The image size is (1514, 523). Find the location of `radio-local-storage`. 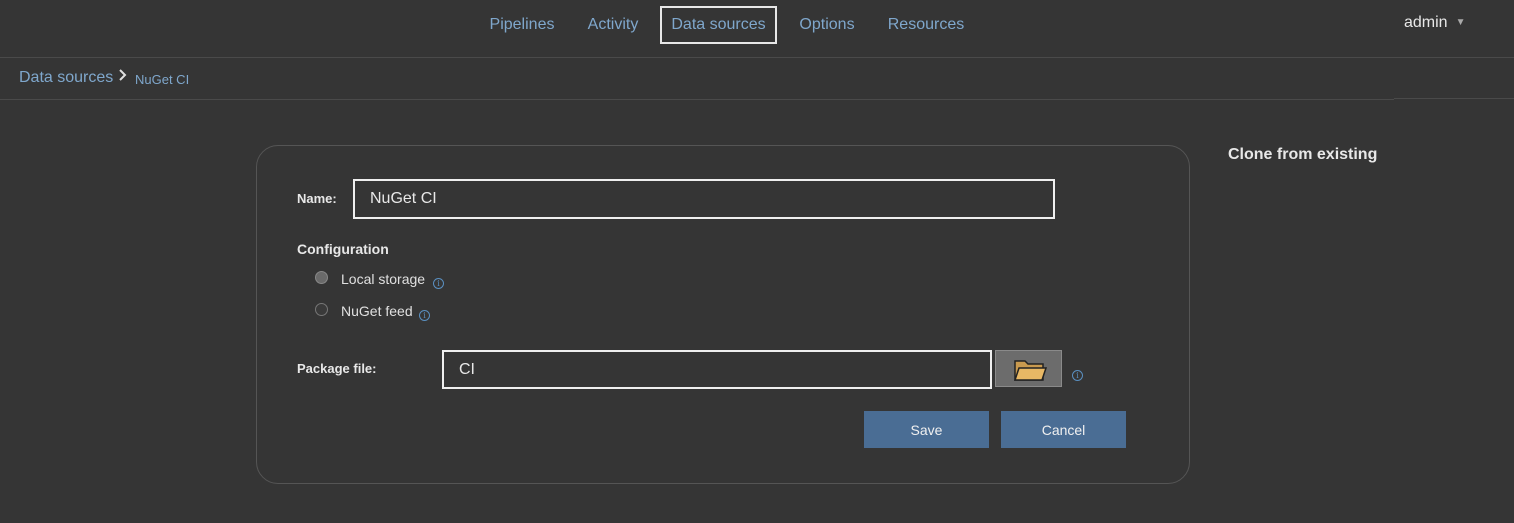

radio-local-storage is located at coordinates (321, 277).